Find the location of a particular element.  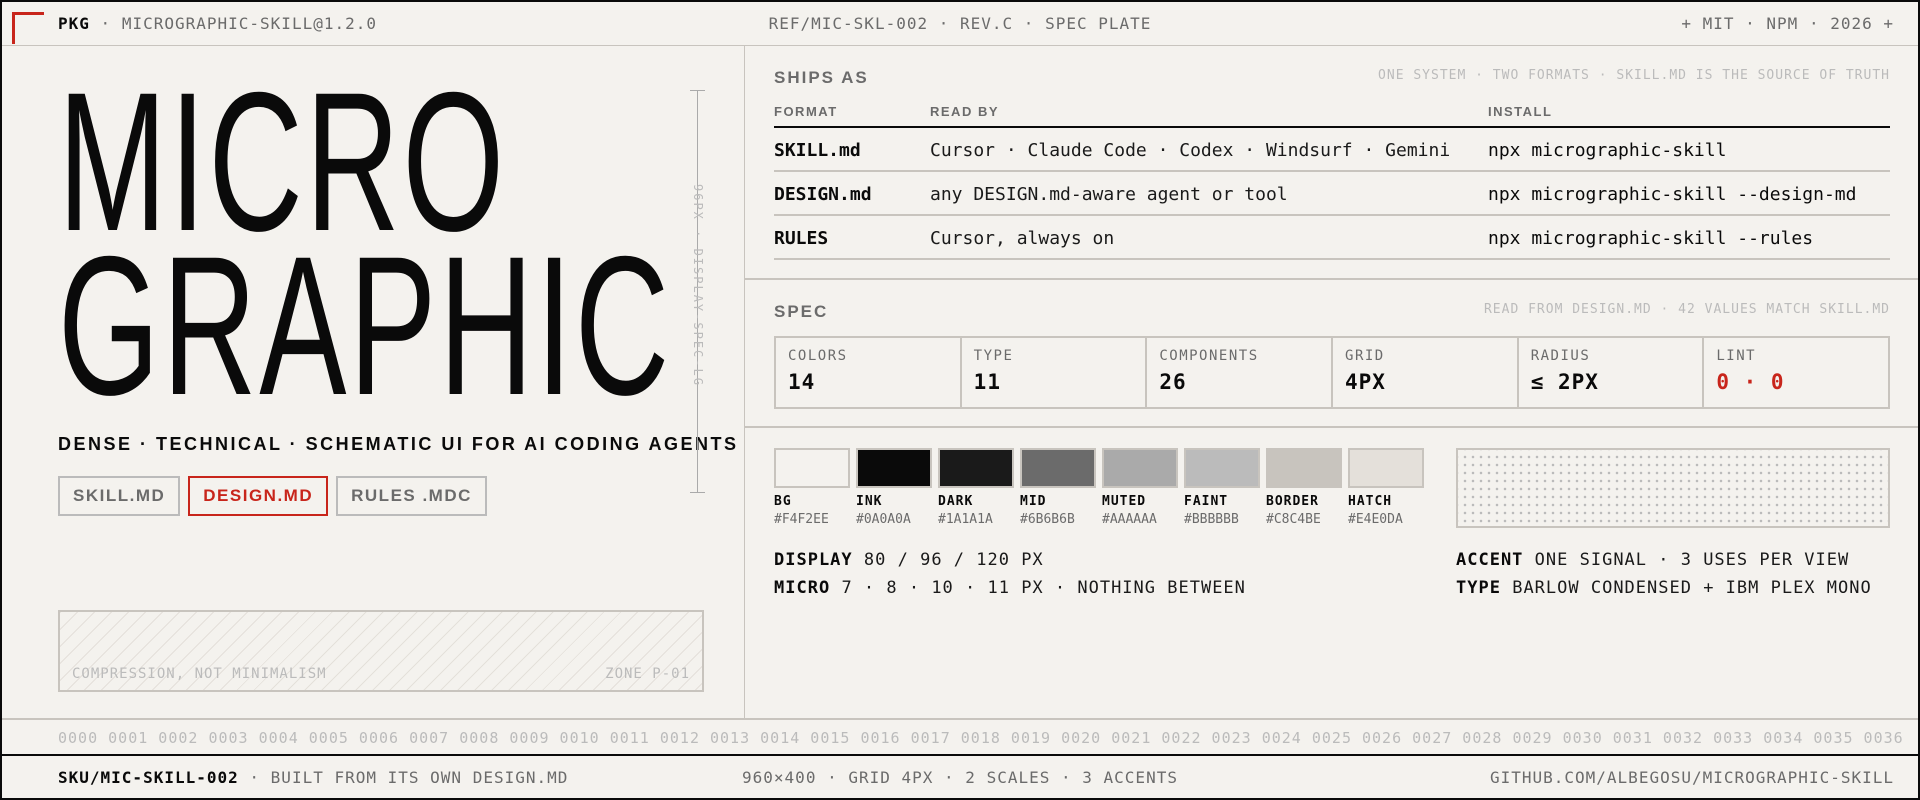

rules-mdc-button: RULES .MDC is located at coordinates (411, 496).